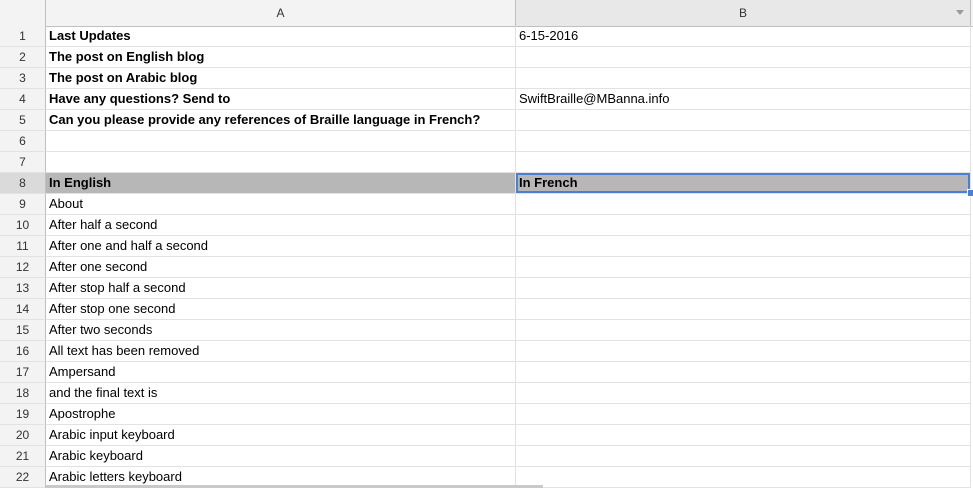  I want to click on cell-a: After stop half a second, so click(281, 288).